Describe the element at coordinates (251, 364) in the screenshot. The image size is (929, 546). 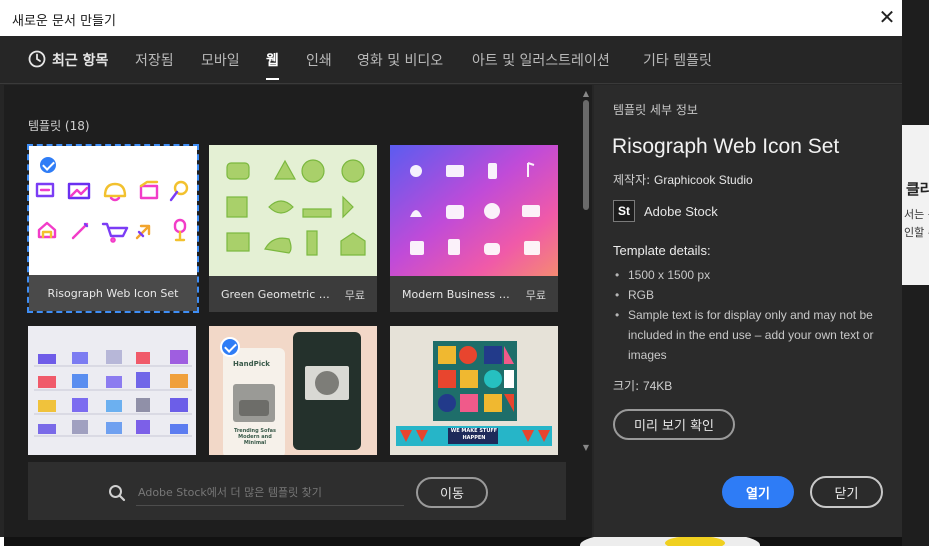
I see `thumb-text-handpick: HandPick` at that location.